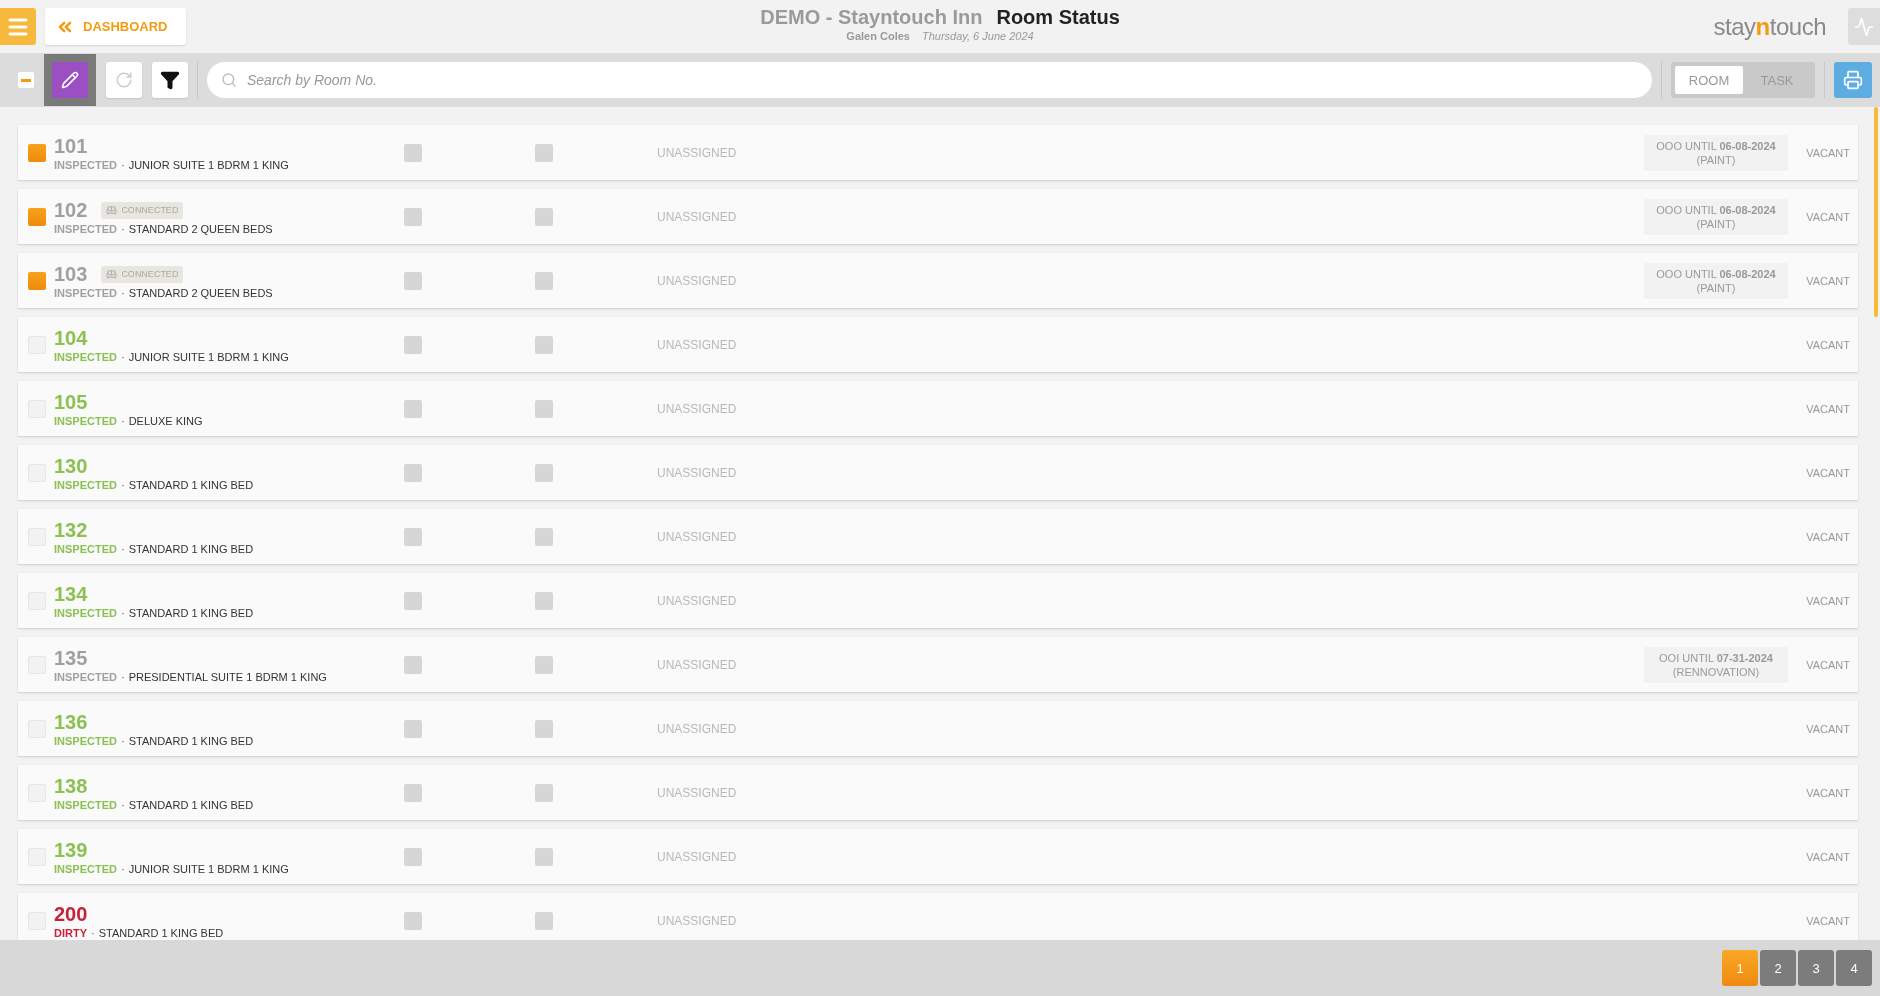  Describe the element at coordinates (938, 728) in the screenshot. I see `room-row: 136 INSPECTED · STANDARD 1 KING BED UNASSIGNED VACANT` at that location.